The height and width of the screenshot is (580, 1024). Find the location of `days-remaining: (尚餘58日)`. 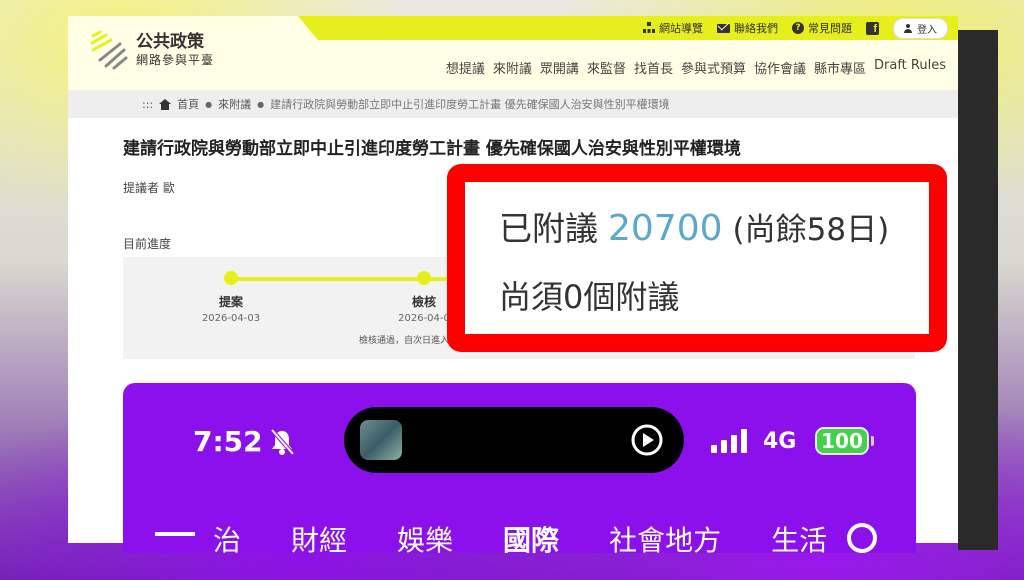

days-remaining: (尚餘58日) is located at coordinates (811, 230).